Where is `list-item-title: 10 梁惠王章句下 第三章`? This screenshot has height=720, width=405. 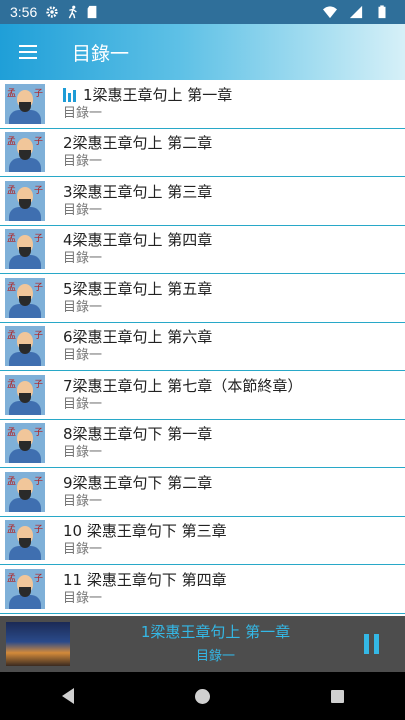 list-item-title: 10 梁惠王章句下 第三章 is located at coordinates (145, 531).